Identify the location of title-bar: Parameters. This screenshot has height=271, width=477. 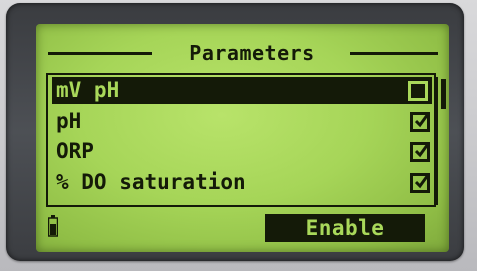
(243, 53).